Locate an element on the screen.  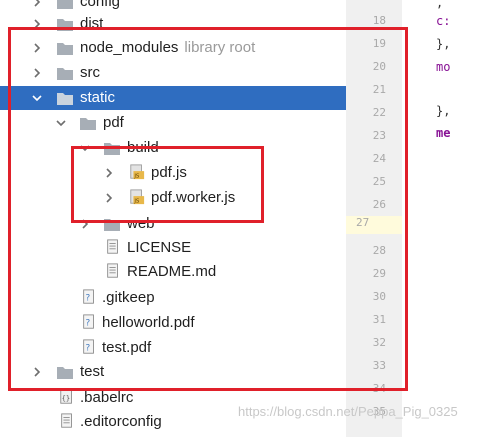
tree-item-readme: README.md is located at coordinates (173, 272).